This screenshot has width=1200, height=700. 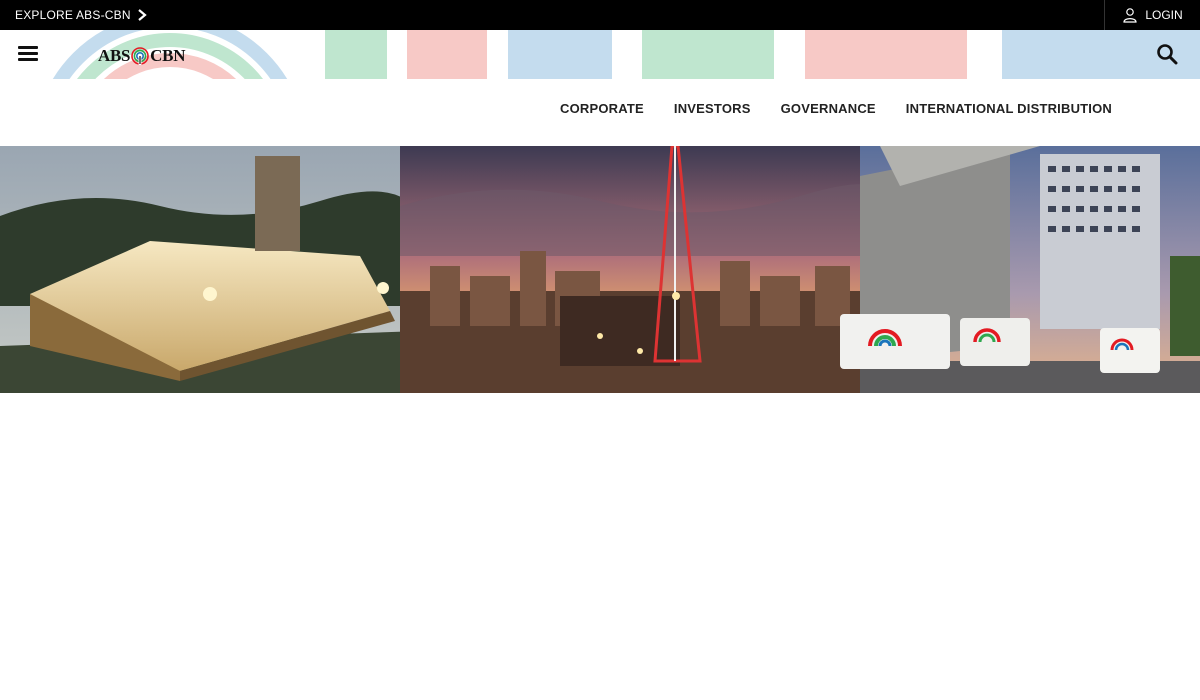 I want to click on logo-text-abs: ABS, so click(x=114, y=55).